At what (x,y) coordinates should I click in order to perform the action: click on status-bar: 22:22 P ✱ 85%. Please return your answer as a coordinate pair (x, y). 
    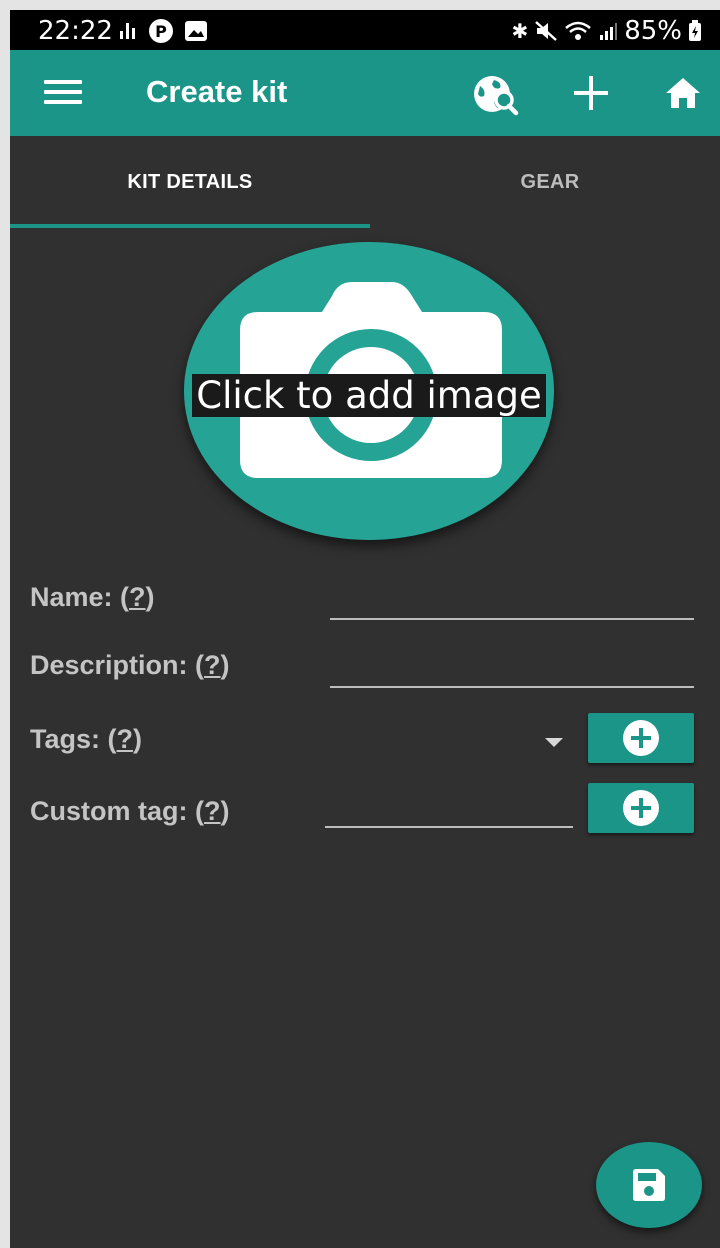
    Looking at the image, I should click on (365, 30).